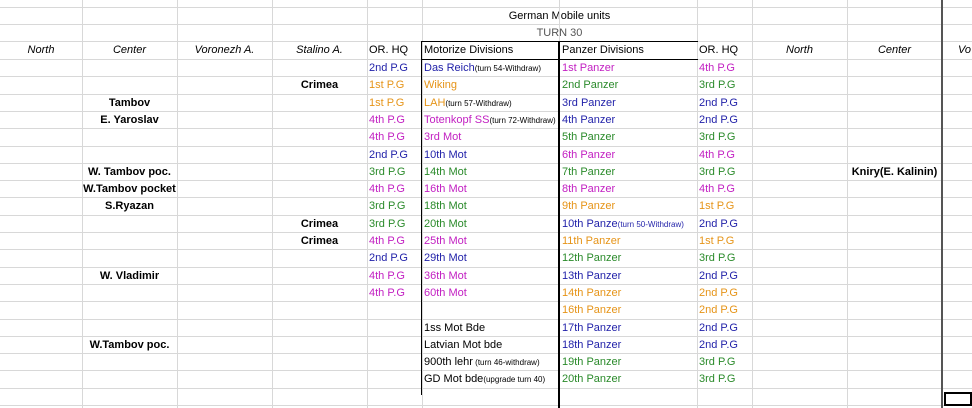  Describe the element at coordinates (445, 293) in the screenshot. I see `division-name: 60th Mot` at that location.